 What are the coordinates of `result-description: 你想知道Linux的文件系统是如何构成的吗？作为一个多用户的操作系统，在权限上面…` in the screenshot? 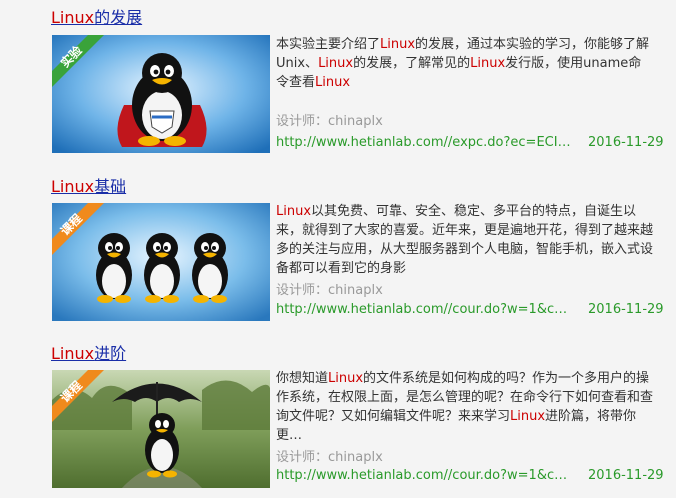 It's located at (465, 407).